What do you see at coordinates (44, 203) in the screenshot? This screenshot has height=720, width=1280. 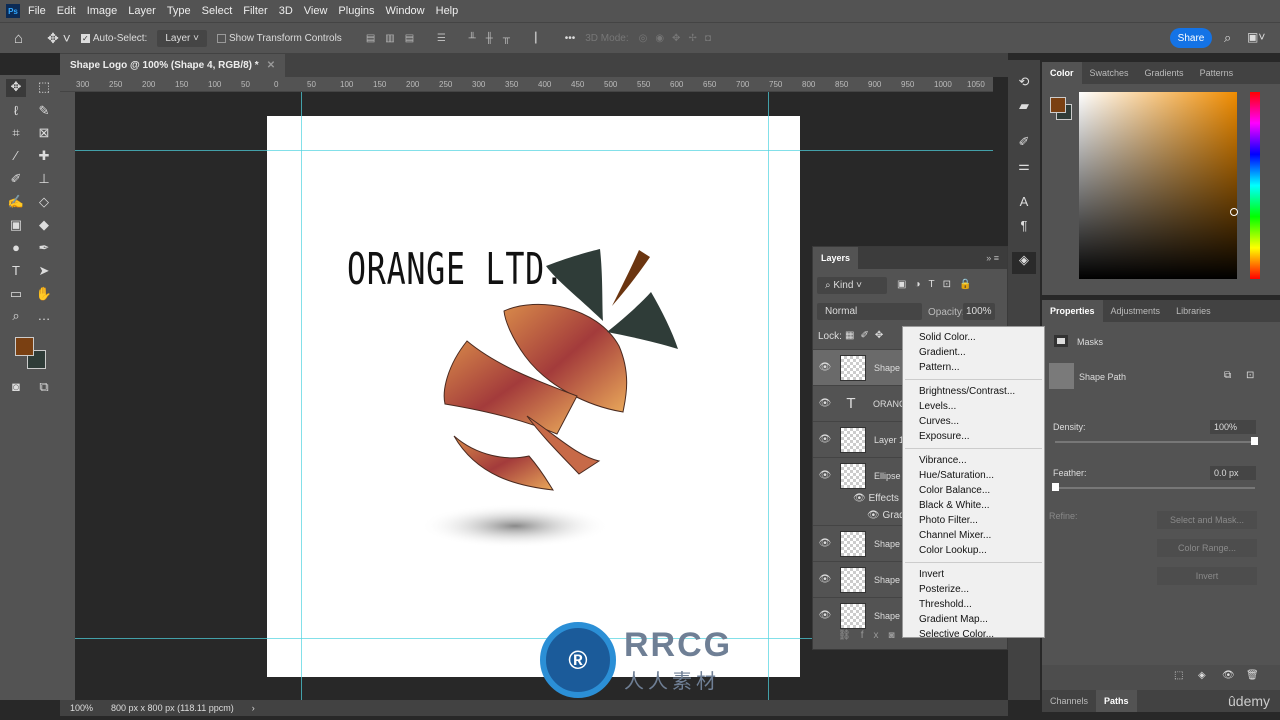 I see `eraser-tool-icon: ◇` at bounding box center [44, 203].